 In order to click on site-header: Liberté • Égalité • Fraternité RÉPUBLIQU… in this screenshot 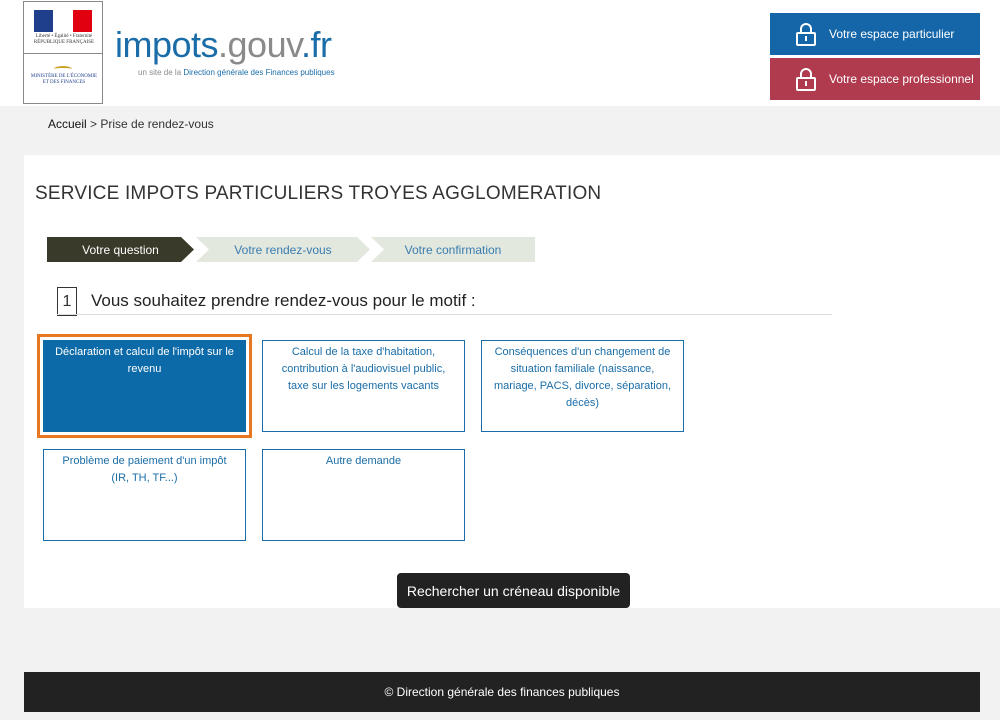, I will do `click(500, 53)`.